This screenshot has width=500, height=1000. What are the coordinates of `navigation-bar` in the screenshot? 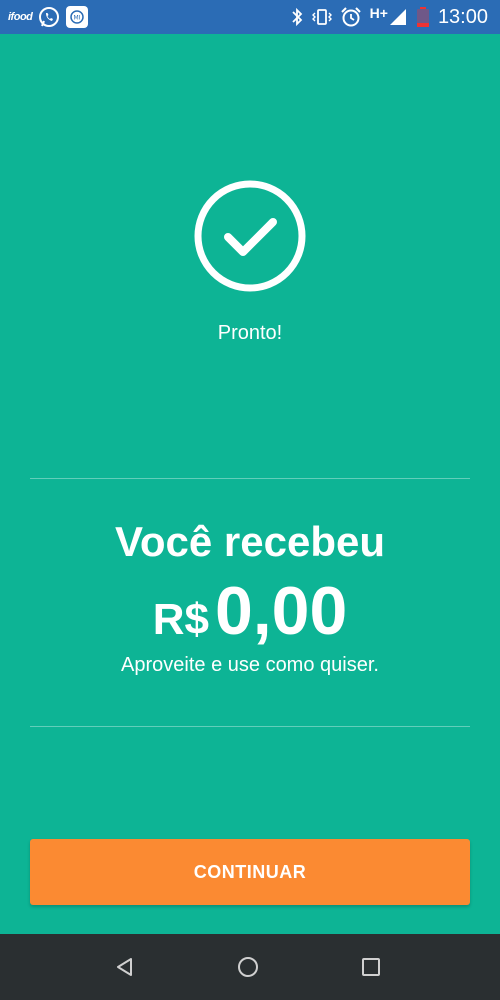 It's located at (250, 967).